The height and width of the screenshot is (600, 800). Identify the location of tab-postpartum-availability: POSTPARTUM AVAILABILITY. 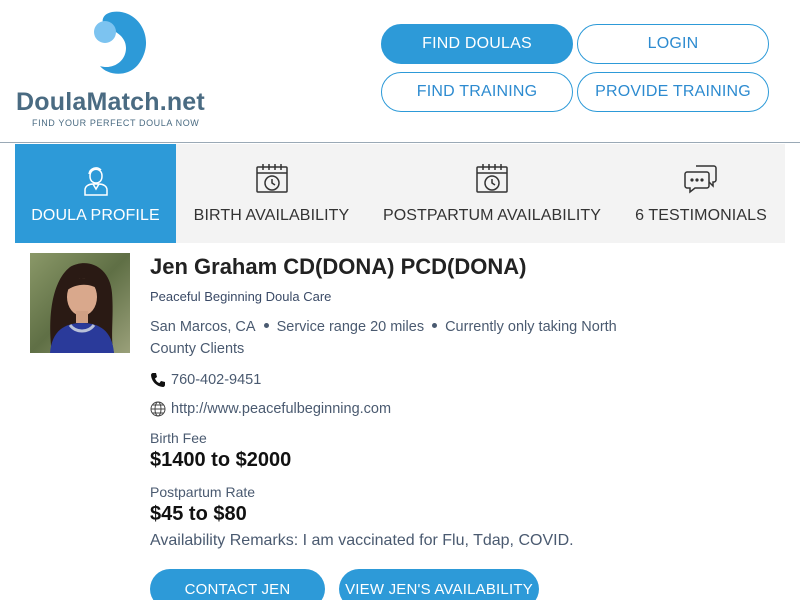
(492, 193).